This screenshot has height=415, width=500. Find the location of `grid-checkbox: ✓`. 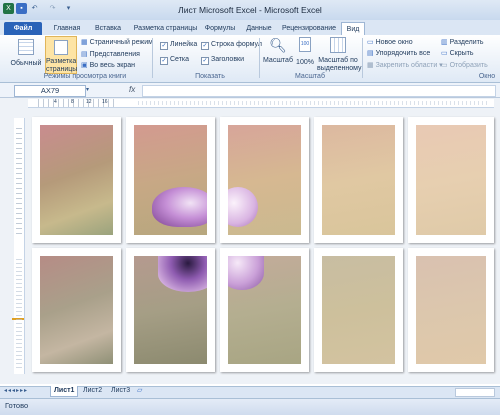

grid-checkbox: ✓ is located at coordinates (164, 61).